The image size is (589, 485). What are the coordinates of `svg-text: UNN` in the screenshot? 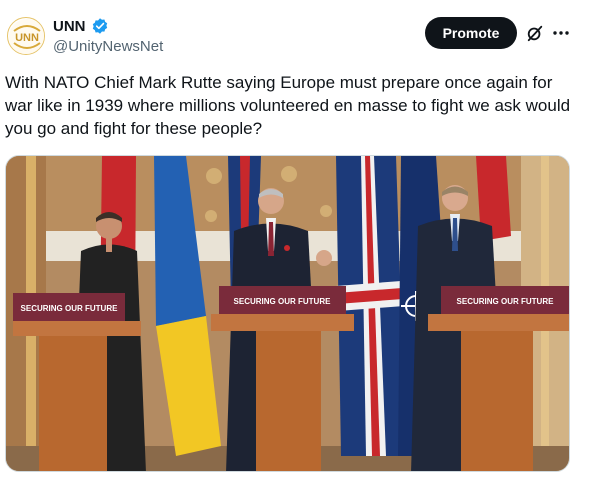 It's located at (27, 38).